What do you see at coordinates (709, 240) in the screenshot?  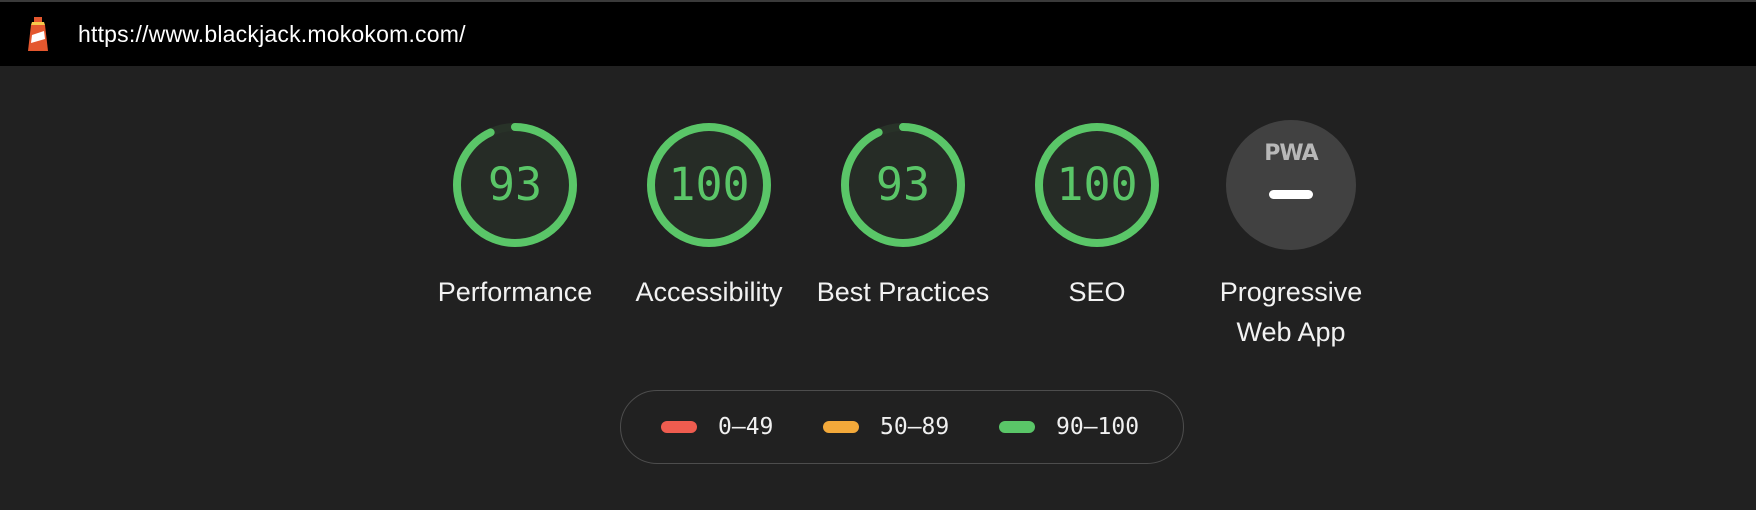 I see `gauge-accessibility: 100 Accessibility` at bounding box center [709, 240].